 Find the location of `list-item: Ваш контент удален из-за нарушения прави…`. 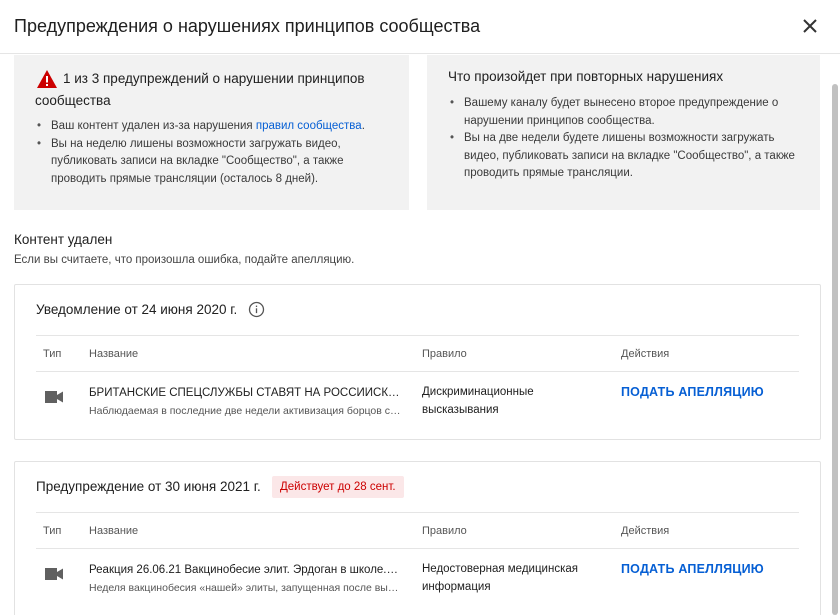

list-item: Ваш контент удален из-за нарушения прави… is located at coordinates (214, 127).